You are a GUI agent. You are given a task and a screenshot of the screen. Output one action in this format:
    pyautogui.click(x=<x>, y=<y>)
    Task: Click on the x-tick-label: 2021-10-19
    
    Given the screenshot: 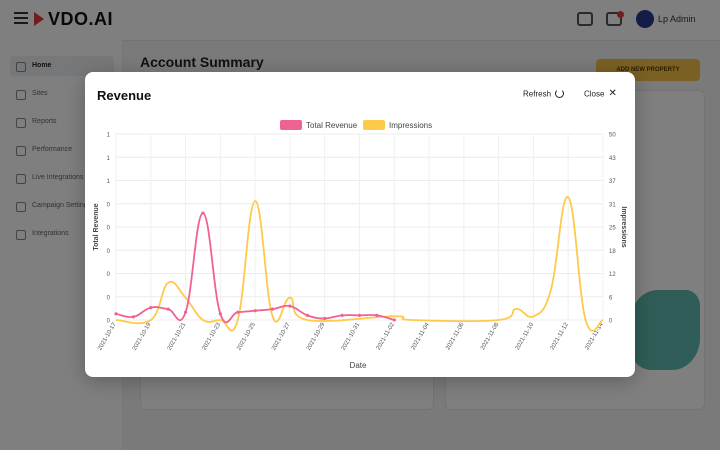 What is the action you would take?
    pyautogui.click(x=142, y=336)
    